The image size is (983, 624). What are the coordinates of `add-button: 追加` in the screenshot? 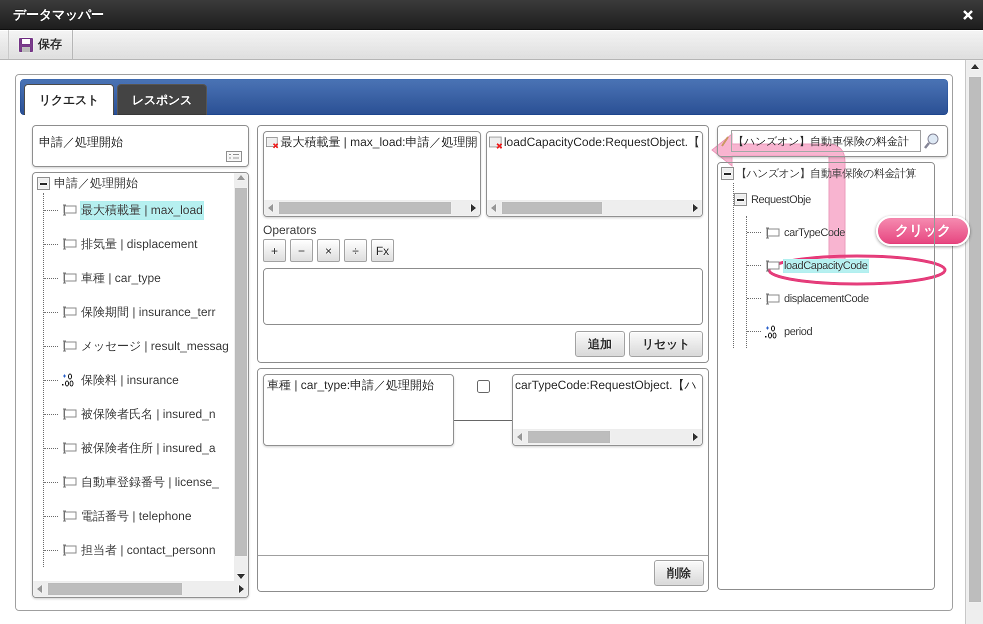 It's located at (600, 344).